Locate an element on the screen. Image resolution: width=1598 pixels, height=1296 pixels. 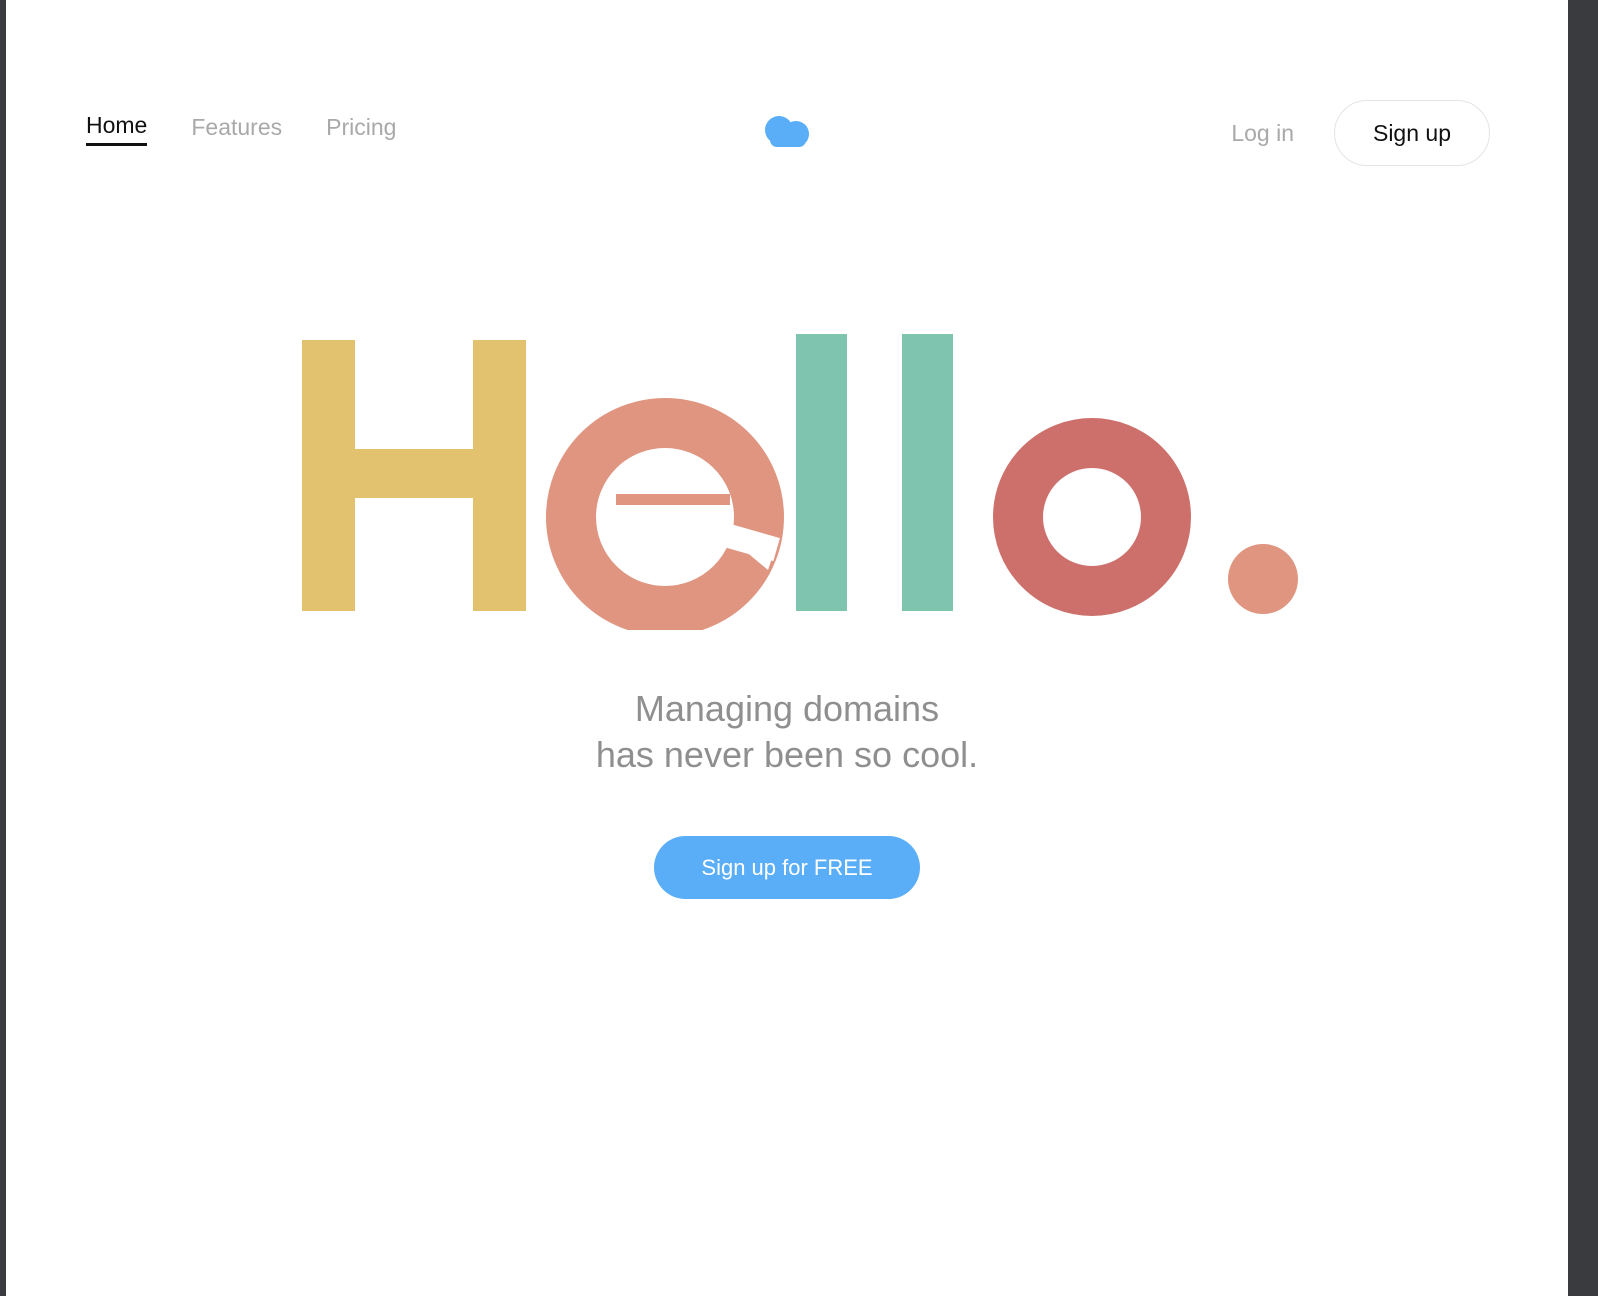
login-link: Log in is located at coordinates (1262, 133).